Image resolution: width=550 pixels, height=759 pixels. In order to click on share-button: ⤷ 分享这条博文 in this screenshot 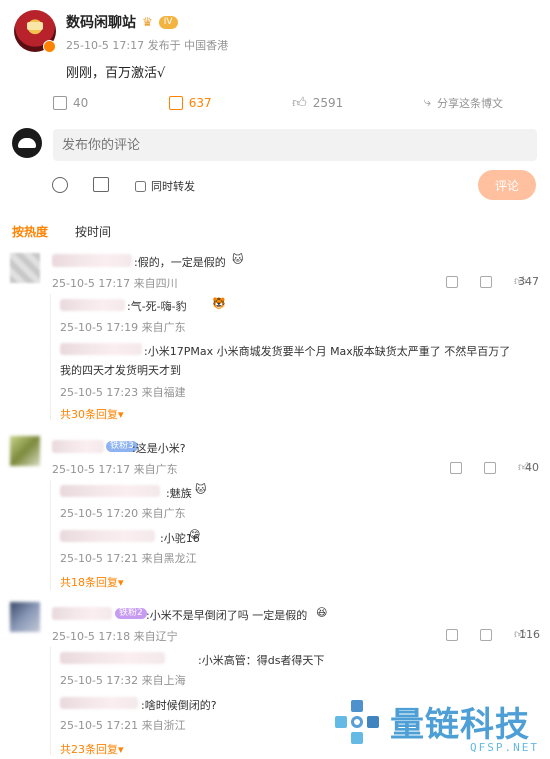, I will do `click(463, 102)`.